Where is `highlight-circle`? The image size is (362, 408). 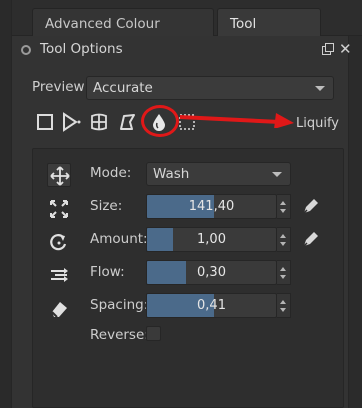
highlight-circle is located at coordinates (160, 121).